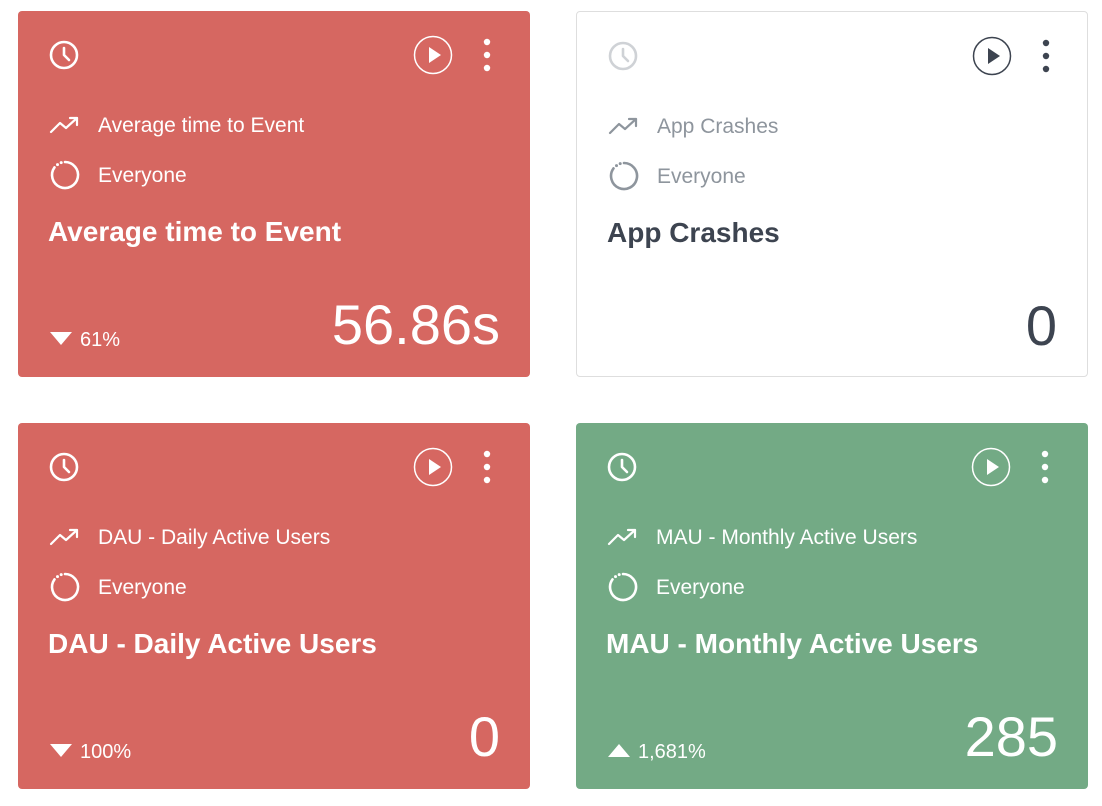  I want to click on card-title: Average time to Event, so click(195, 231).